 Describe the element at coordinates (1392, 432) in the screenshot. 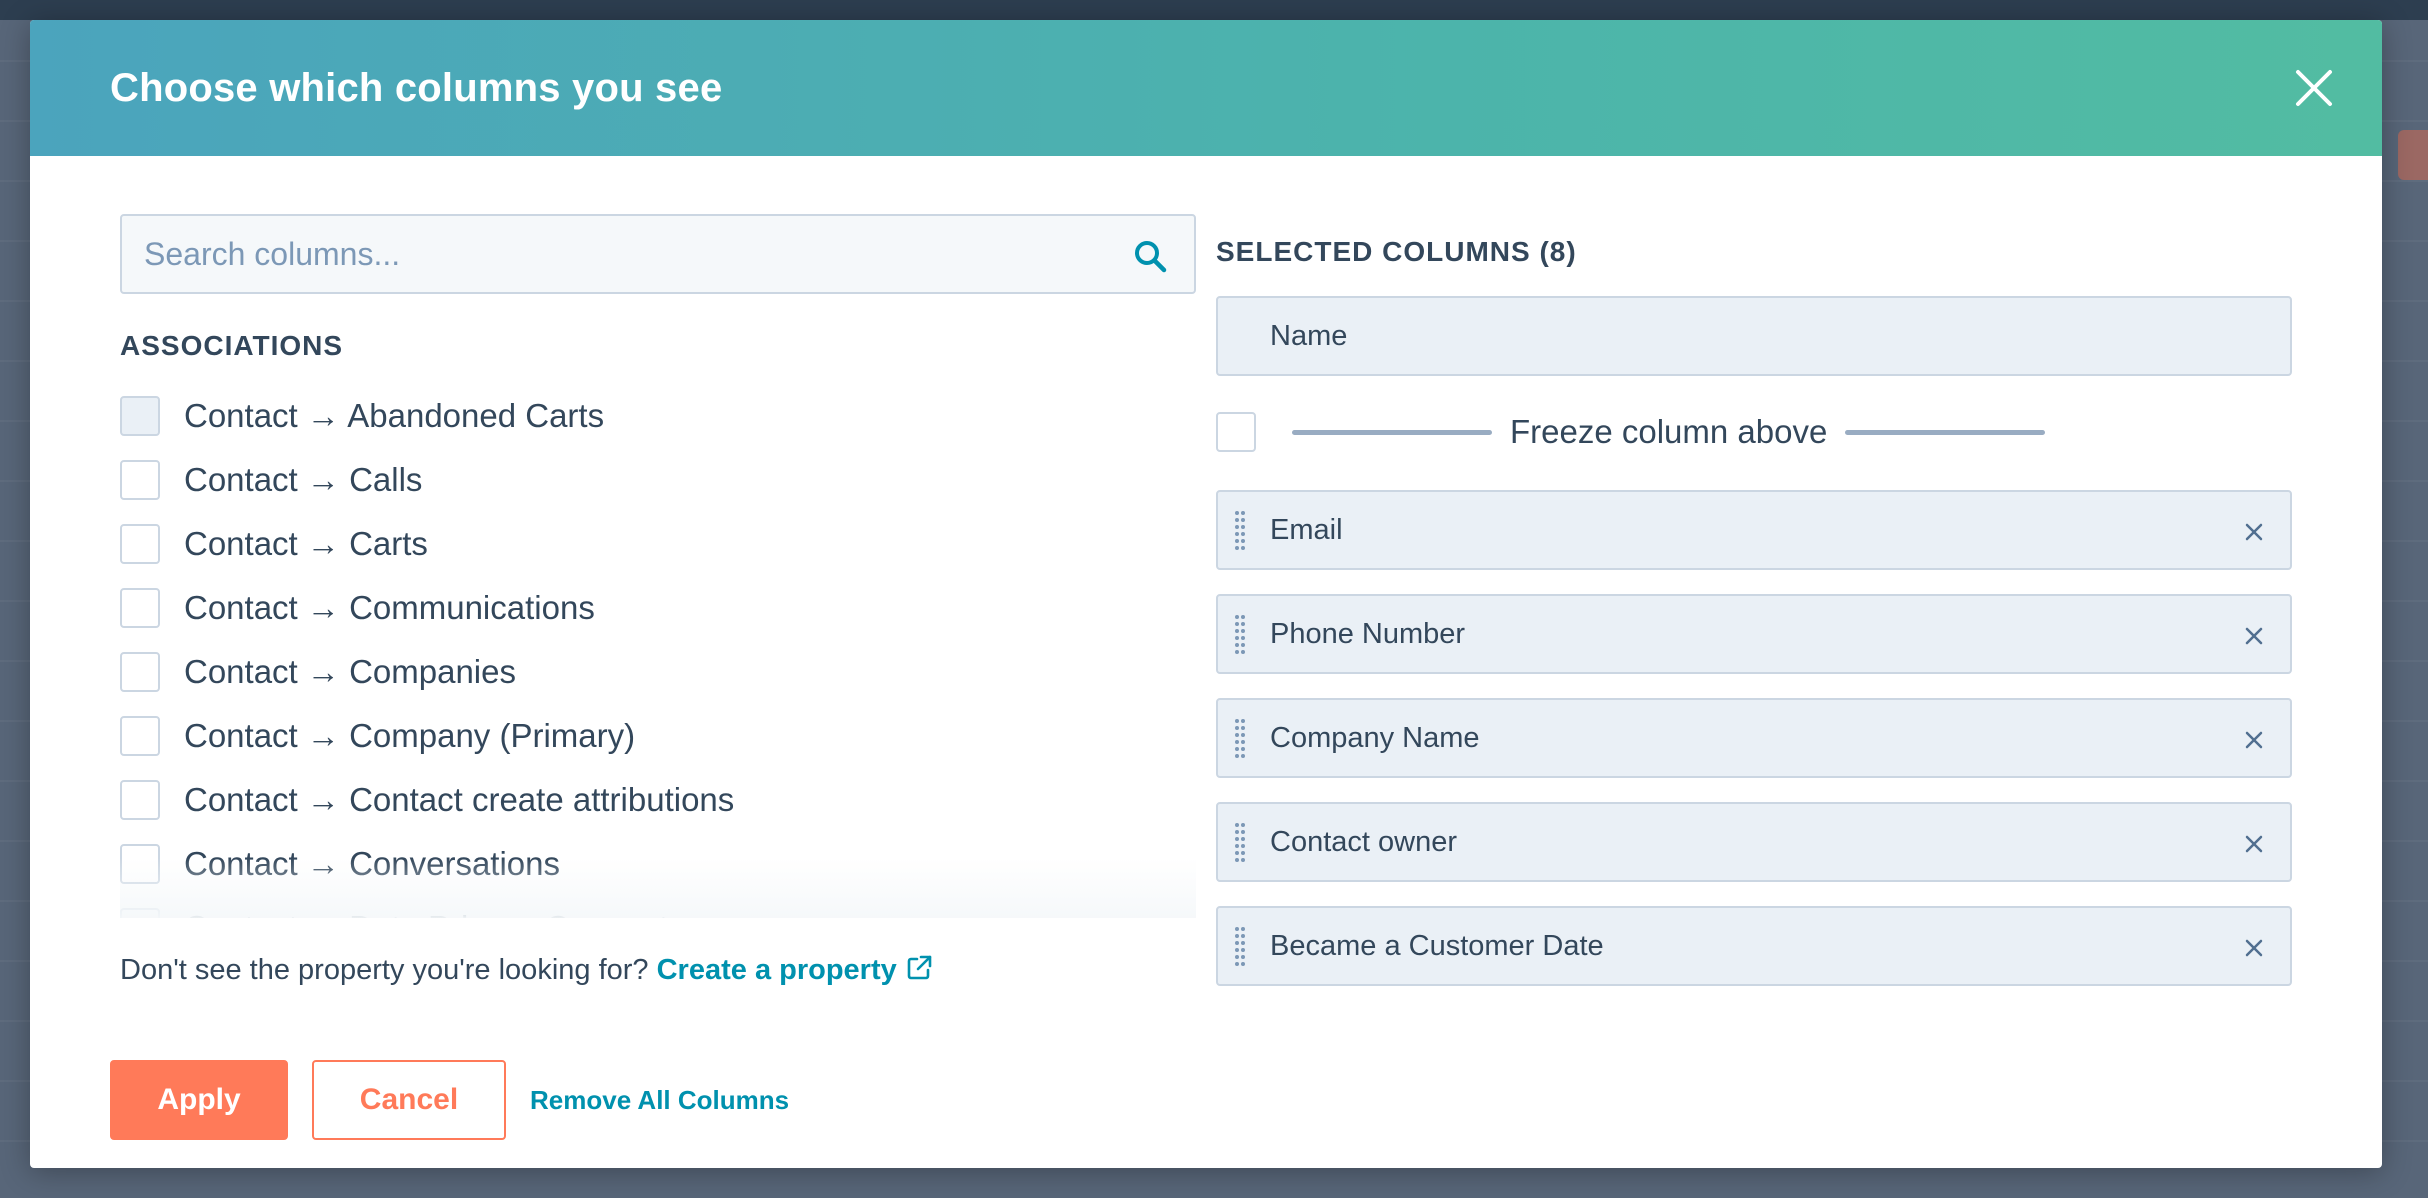

I see `freeze-divider-left` at that location.